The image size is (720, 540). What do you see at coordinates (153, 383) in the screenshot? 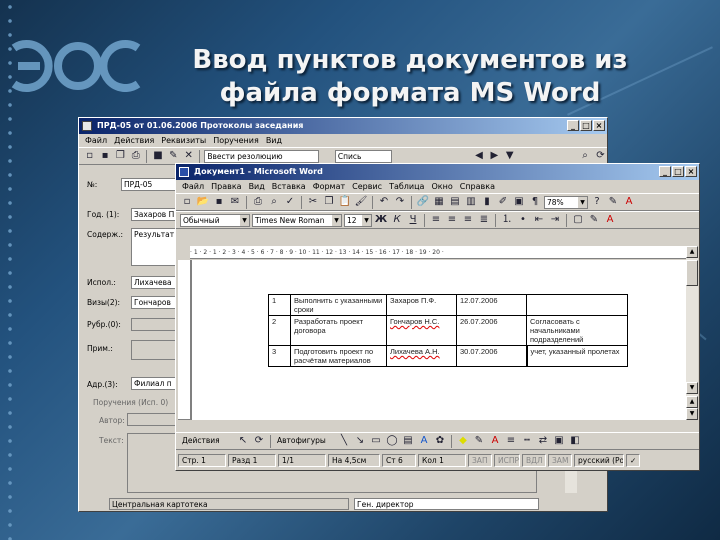
I see `addr-field: Филиал п` at bounding box center [153, 383].